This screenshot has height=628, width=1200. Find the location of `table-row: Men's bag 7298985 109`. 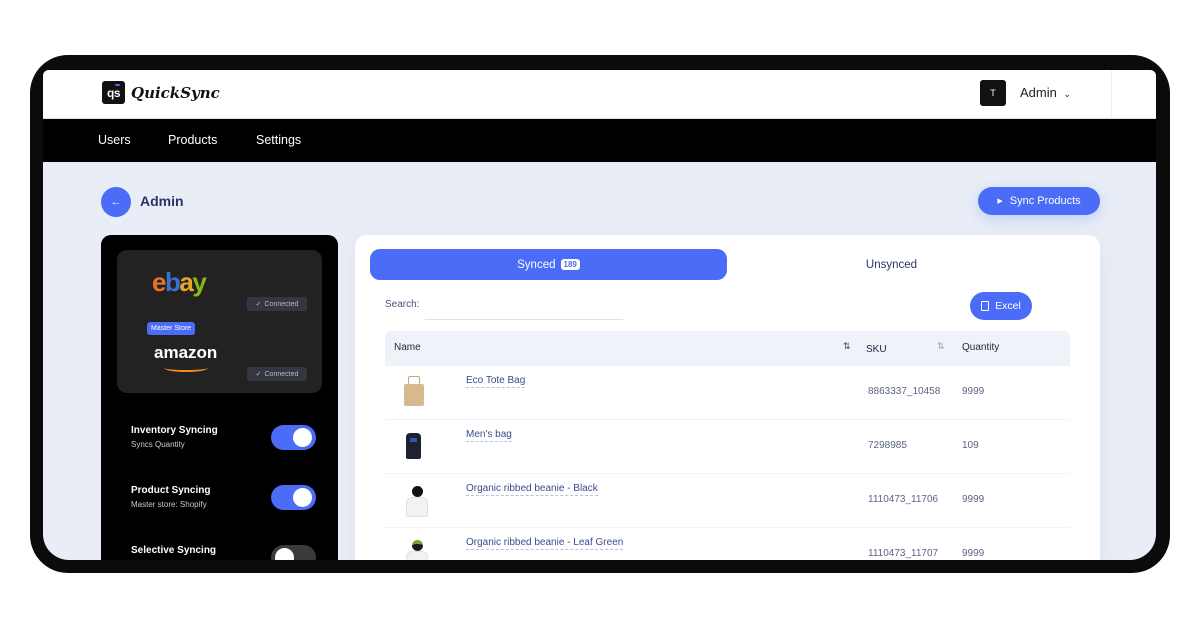

table-row: Men's bag 7298985 109 is located at coordinates (727, 447).